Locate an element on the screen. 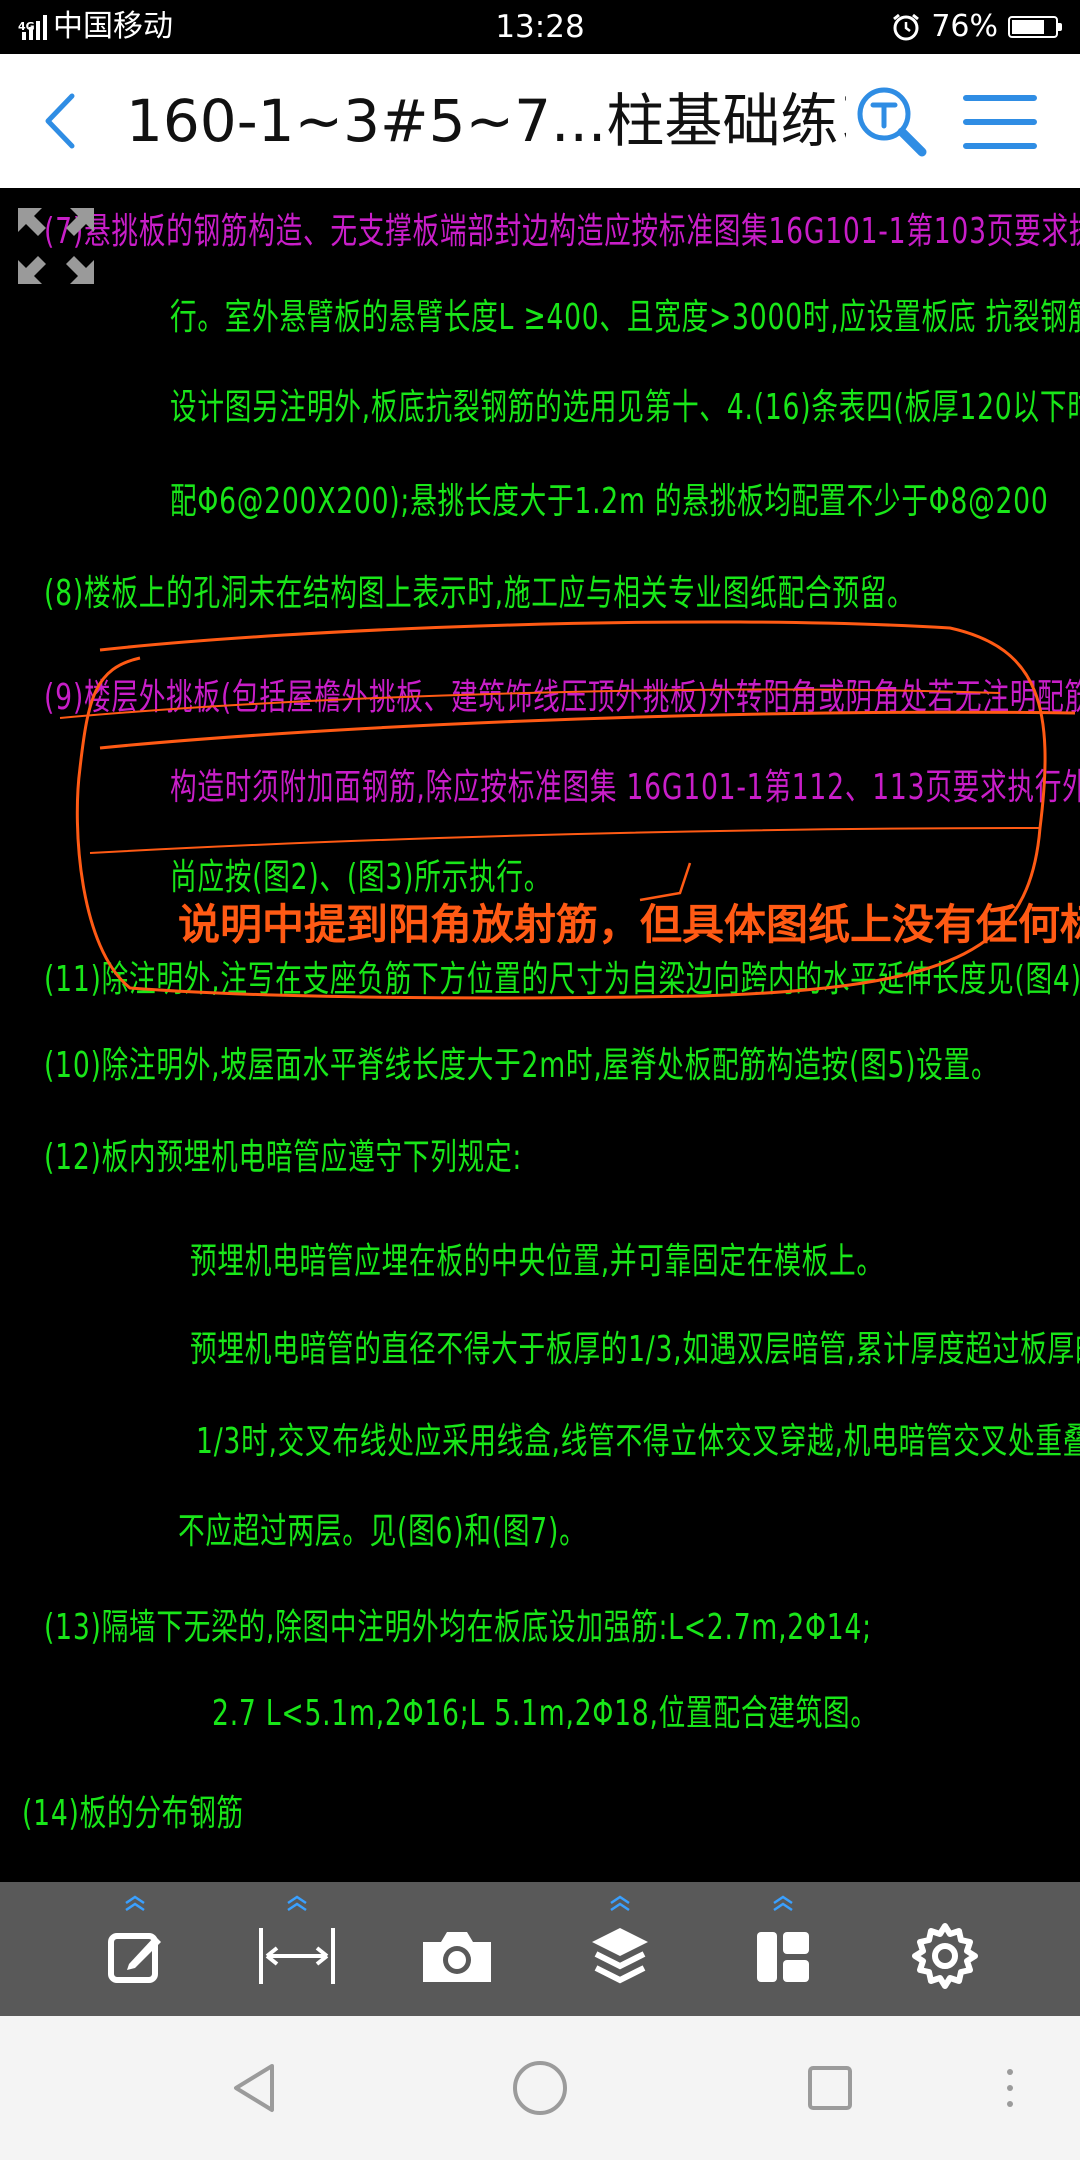  square-recents-icon is located at coordinates (830, 2088).